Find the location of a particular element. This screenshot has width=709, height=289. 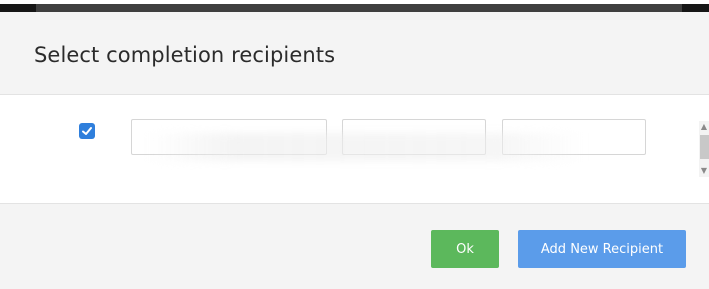

vertical-scrollbar: ▲ ▼ is located at coordinates (704, 149).